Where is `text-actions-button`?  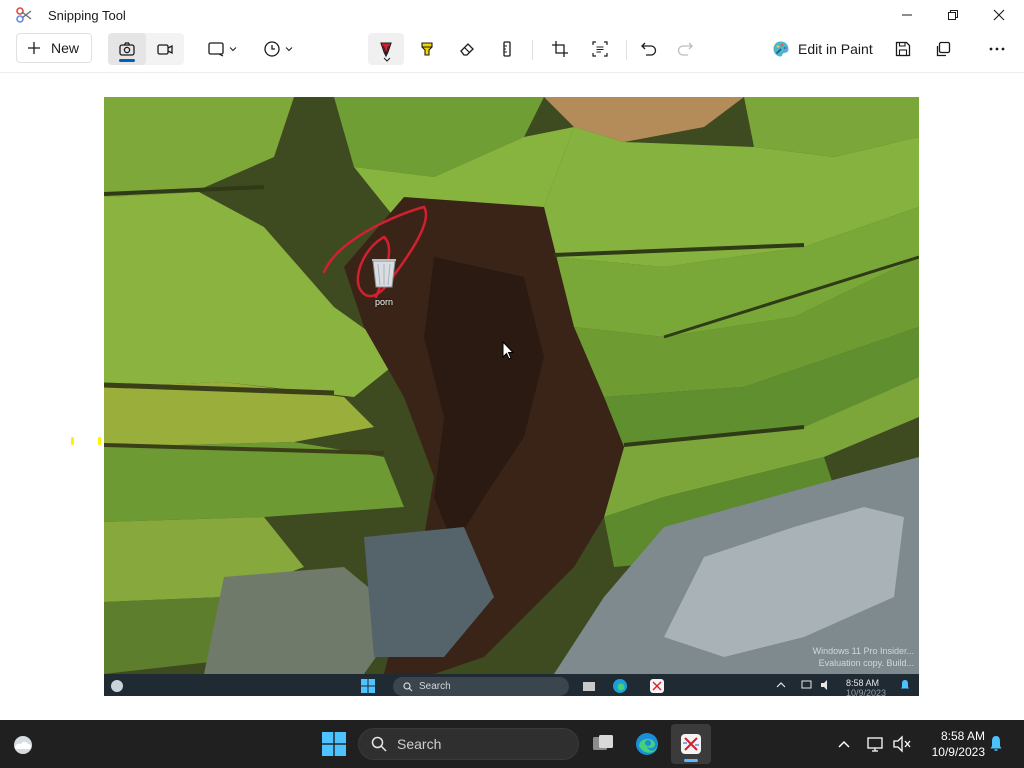
text-actions-button is located at coordinates (600, 49).